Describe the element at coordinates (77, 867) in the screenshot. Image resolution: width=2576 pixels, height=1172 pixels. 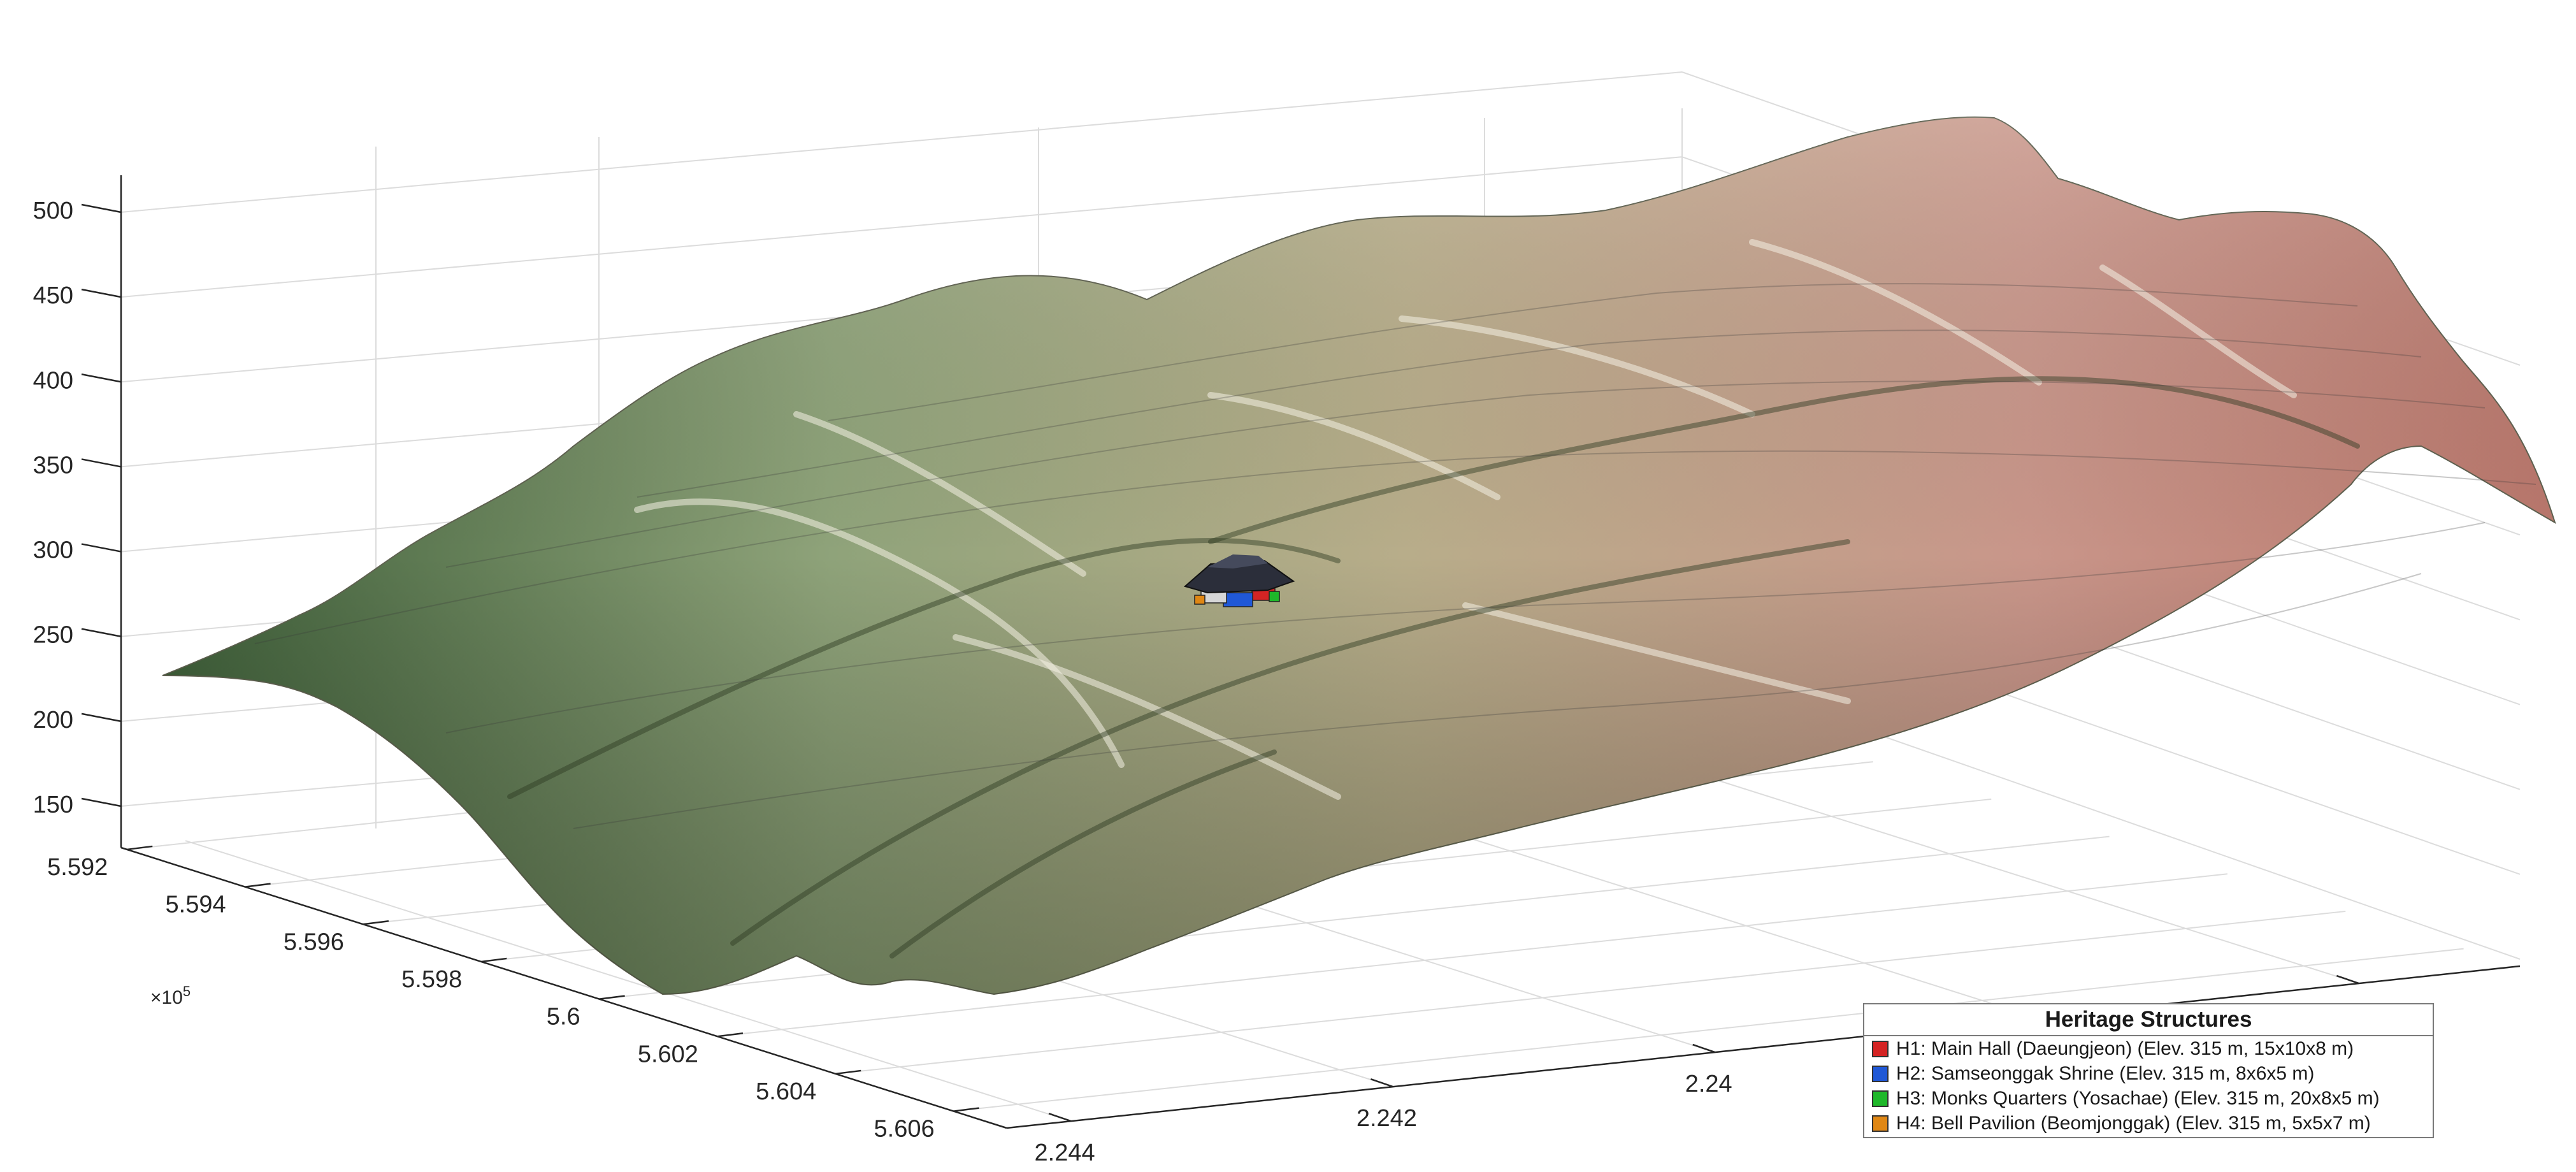
I see `x-tick-label: 5.592` at that location.